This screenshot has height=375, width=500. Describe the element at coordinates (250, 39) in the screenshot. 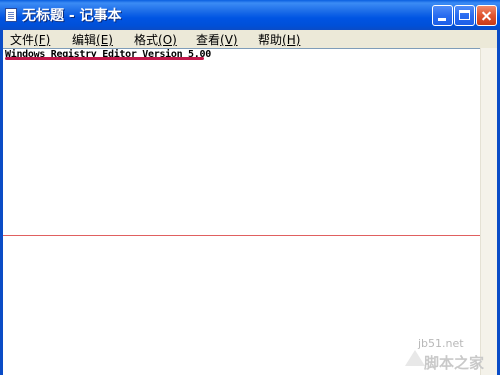

I see `menu-bar: 文件(F) 编辑(E) 格式(O) 查看(V) 帮助(H)` at that location.